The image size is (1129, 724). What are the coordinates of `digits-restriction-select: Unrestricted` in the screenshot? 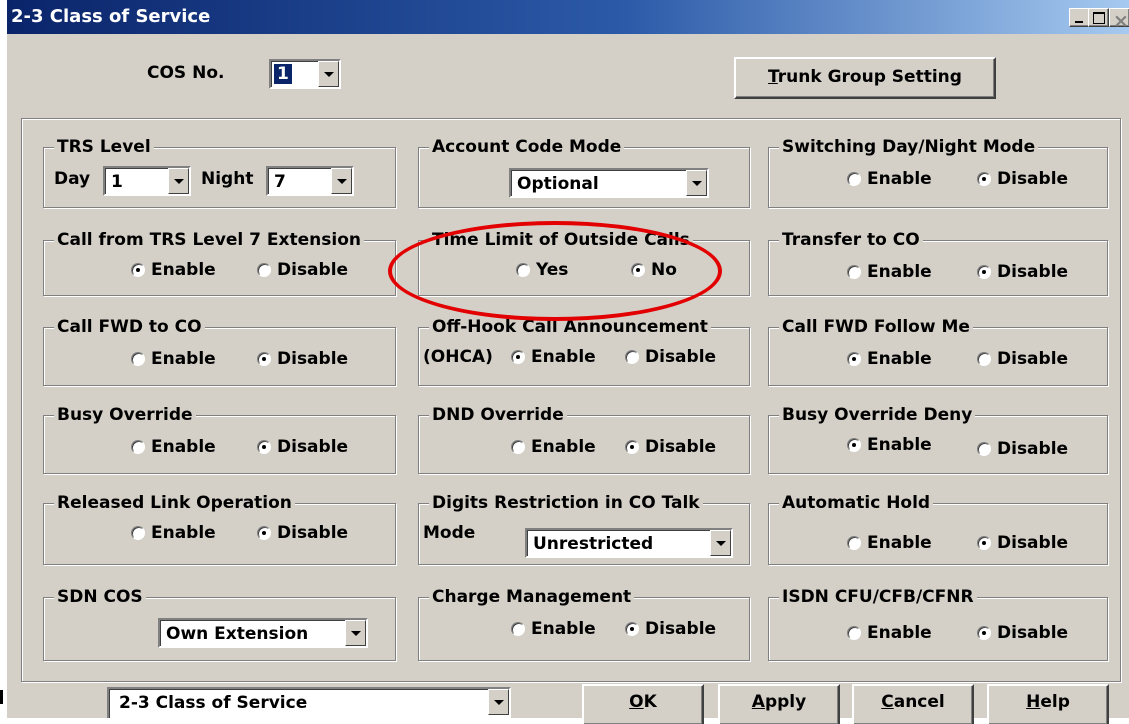 It's located at (629, 543).